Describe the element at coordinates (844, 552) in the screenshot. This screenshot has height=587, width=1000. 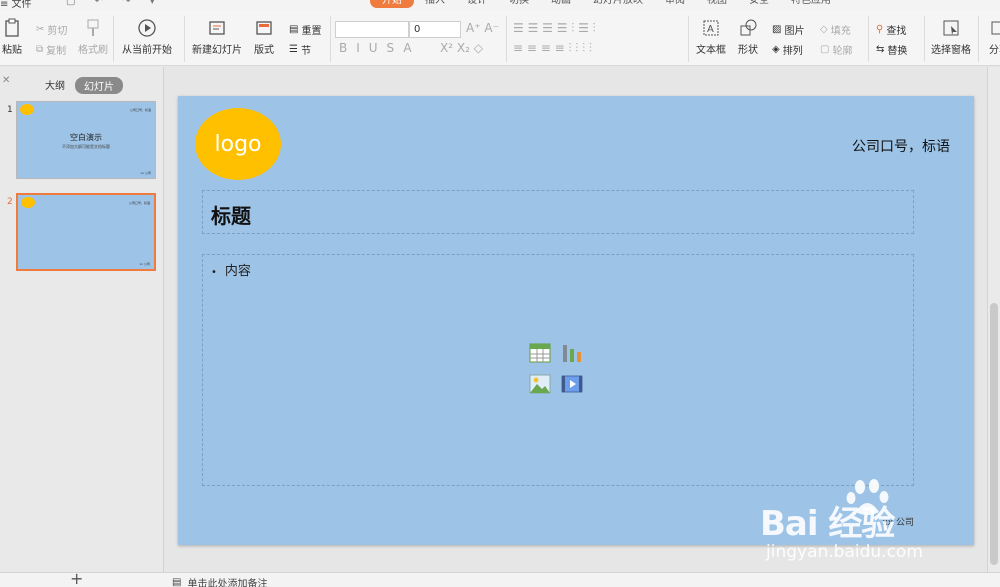
I see `watermark-url: jingyan.baidu.com` at that location.